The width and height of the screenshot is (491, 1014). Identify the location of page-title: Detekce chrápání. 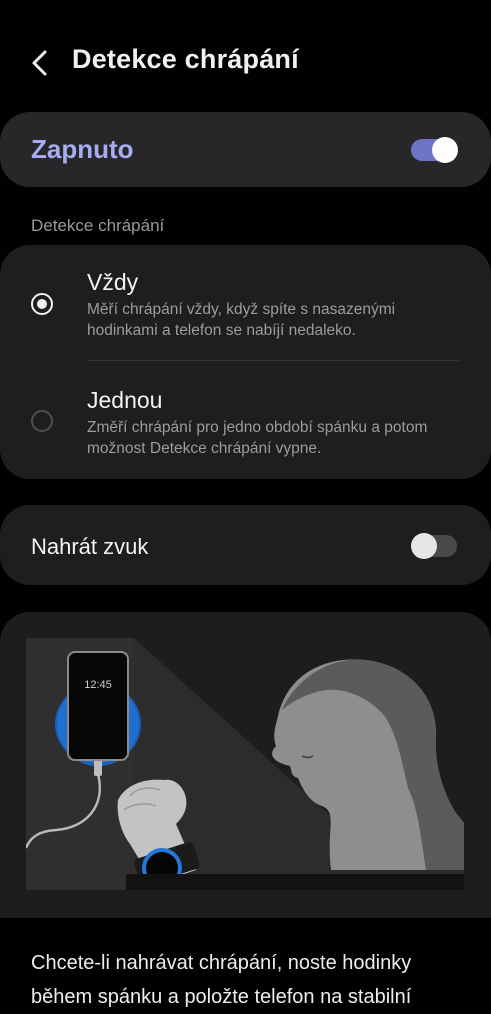
(185, 59).